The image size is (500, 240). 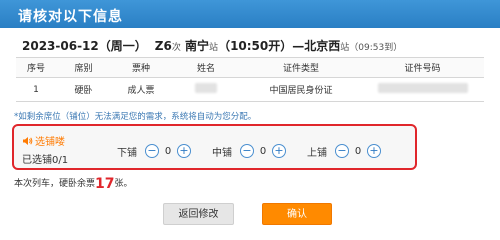 I want to click on middle-berth-plus-button: +, so click(x=279, y=151).